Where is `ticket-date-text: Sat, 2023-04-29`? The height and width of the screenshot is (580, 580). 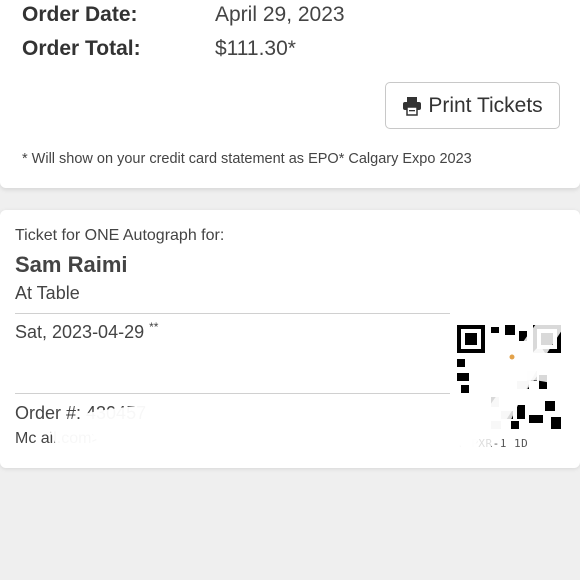
ticket-date-text: Sat, 2023-04-29 is located at coordinates (80, 332).